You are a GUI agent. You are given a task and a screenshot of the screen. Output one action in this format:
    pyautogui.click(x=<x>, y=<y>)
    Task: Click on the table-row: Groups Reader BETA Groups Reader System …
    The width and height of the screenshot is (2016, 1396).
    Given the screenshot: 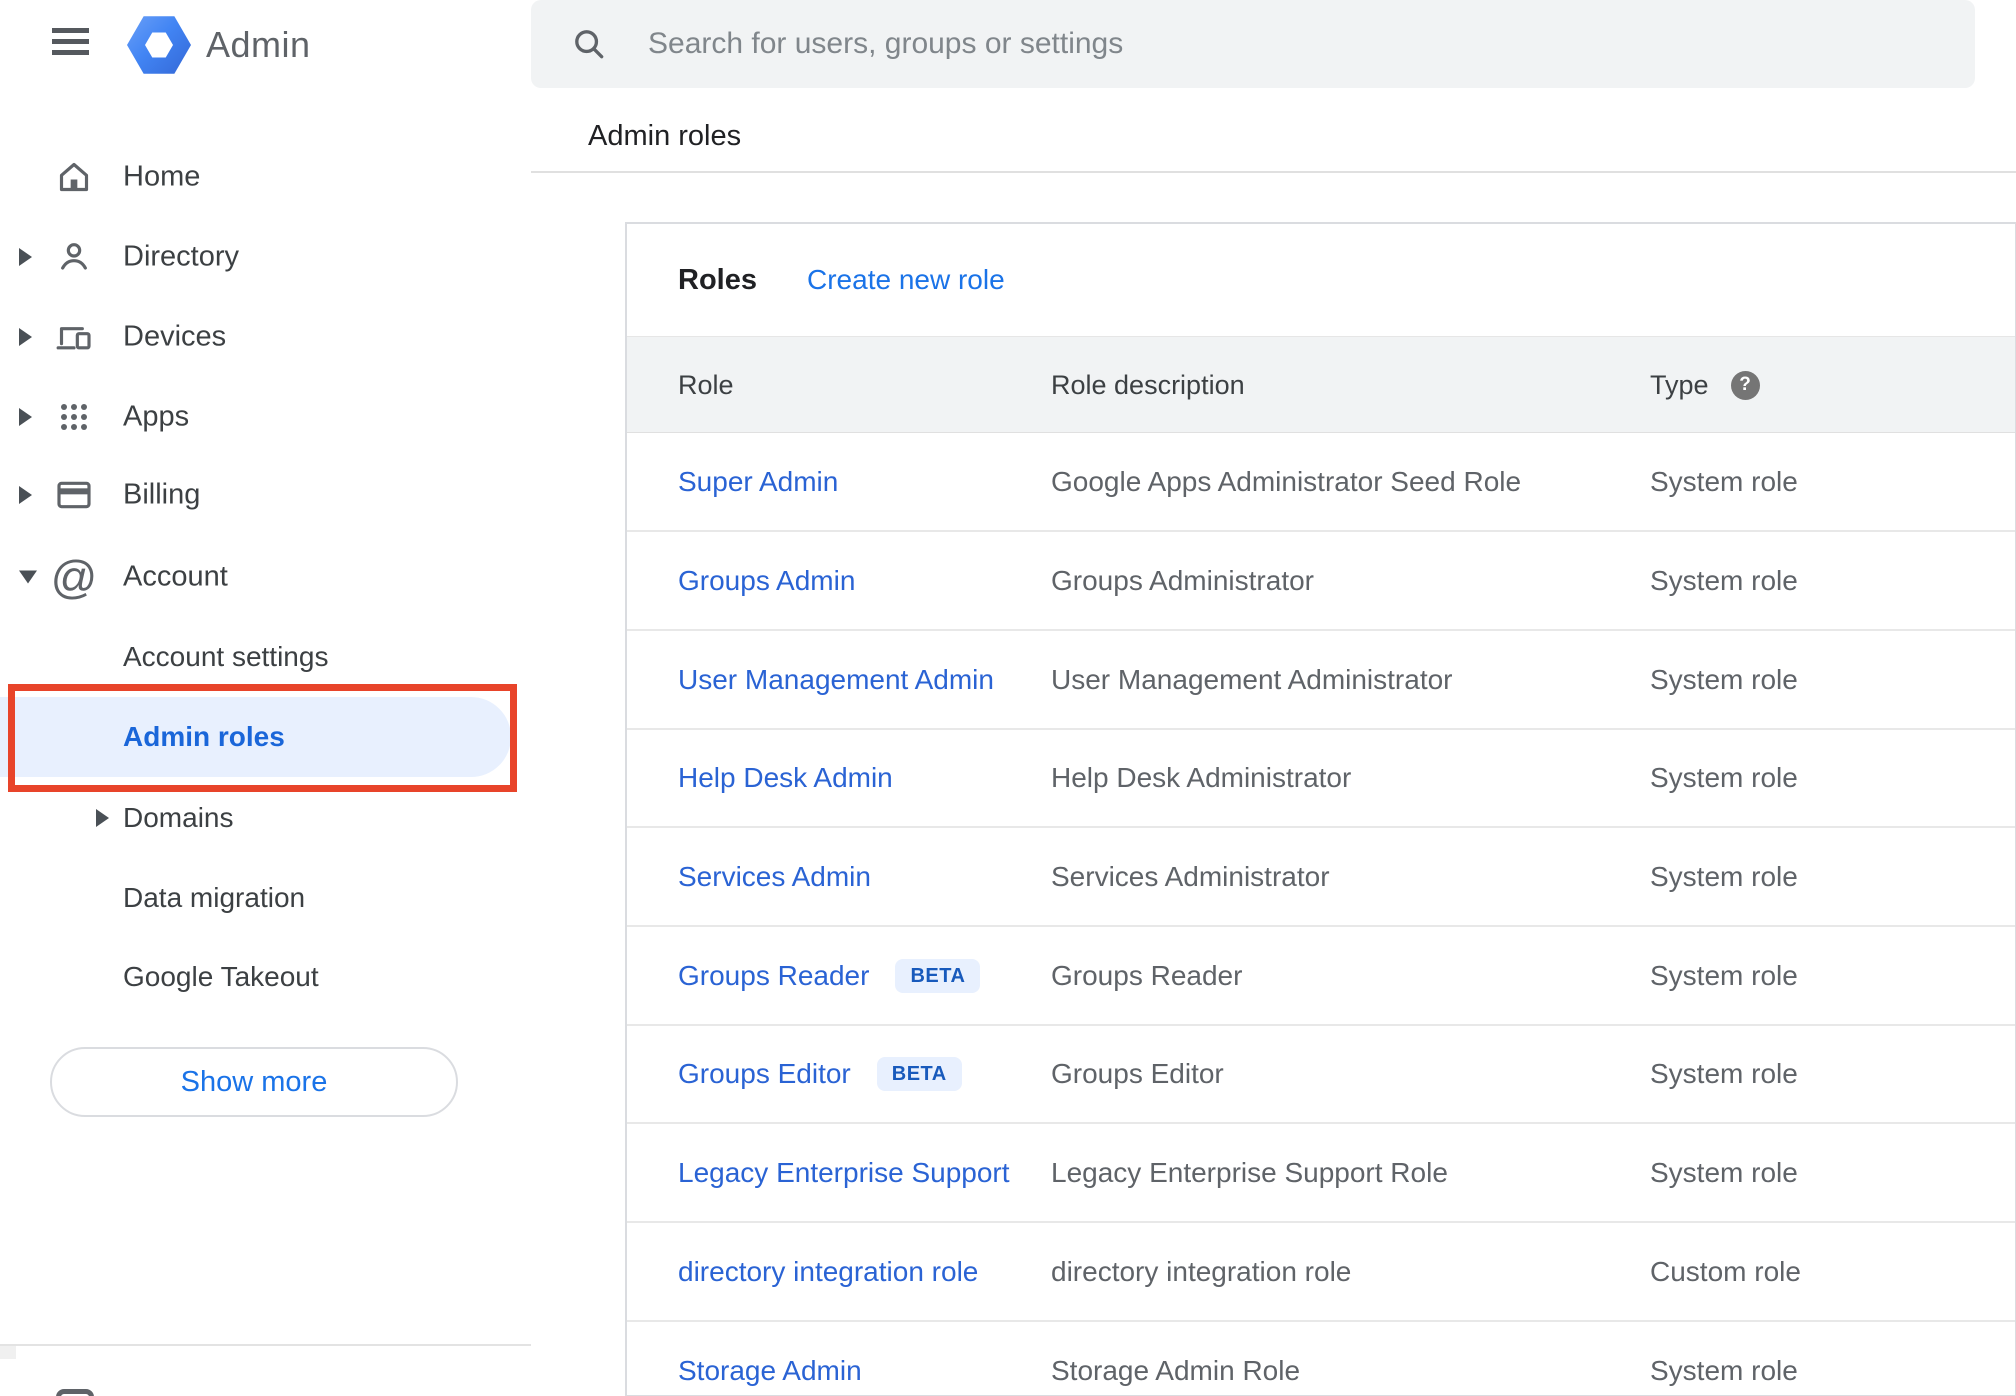 What is the action you would take?
    pyautogui.click(x=1321, y=976)
    